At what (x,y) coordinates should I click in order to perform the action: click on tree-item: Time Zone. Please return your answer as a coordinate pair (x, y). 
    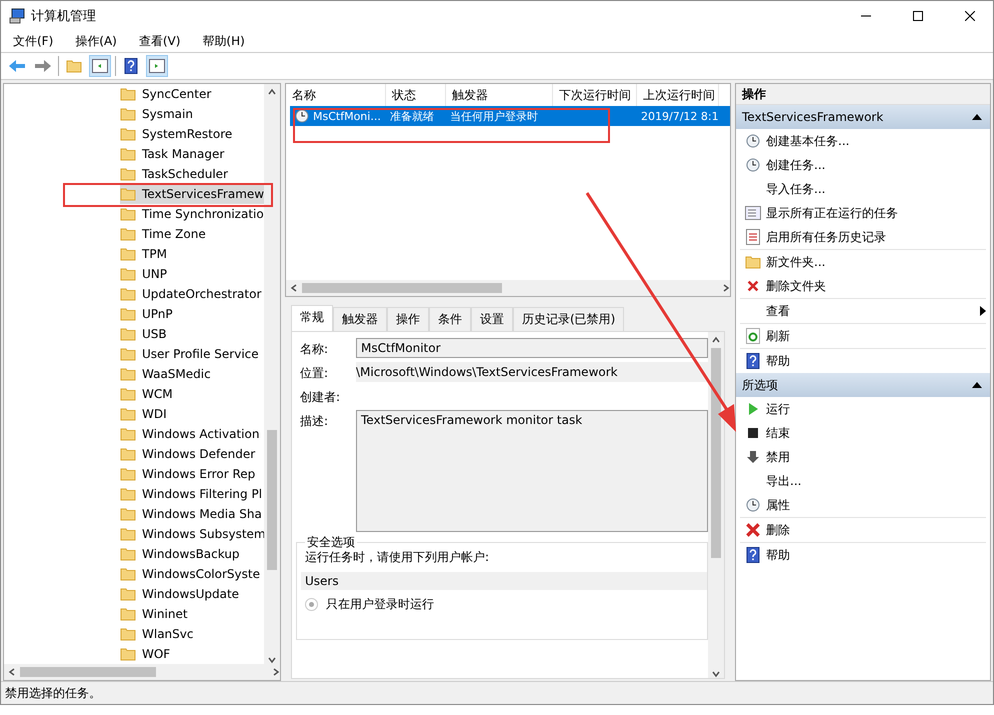
    Looking at the image, I should click on (164, 234).